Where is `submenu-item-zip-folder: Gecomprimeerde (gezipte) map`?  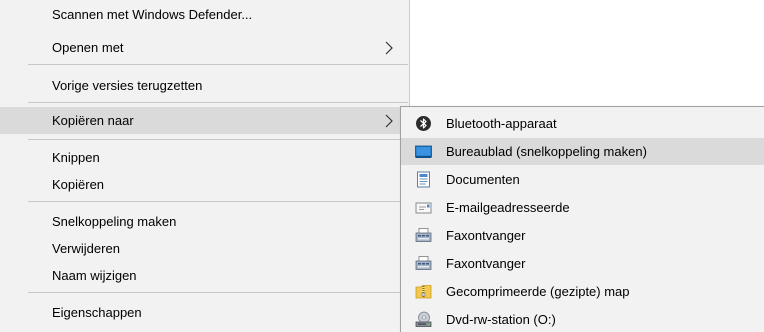
submenu-item-zip-folder: Gecomprimeerde (gezipte) map is located at coordinates (582, 291).